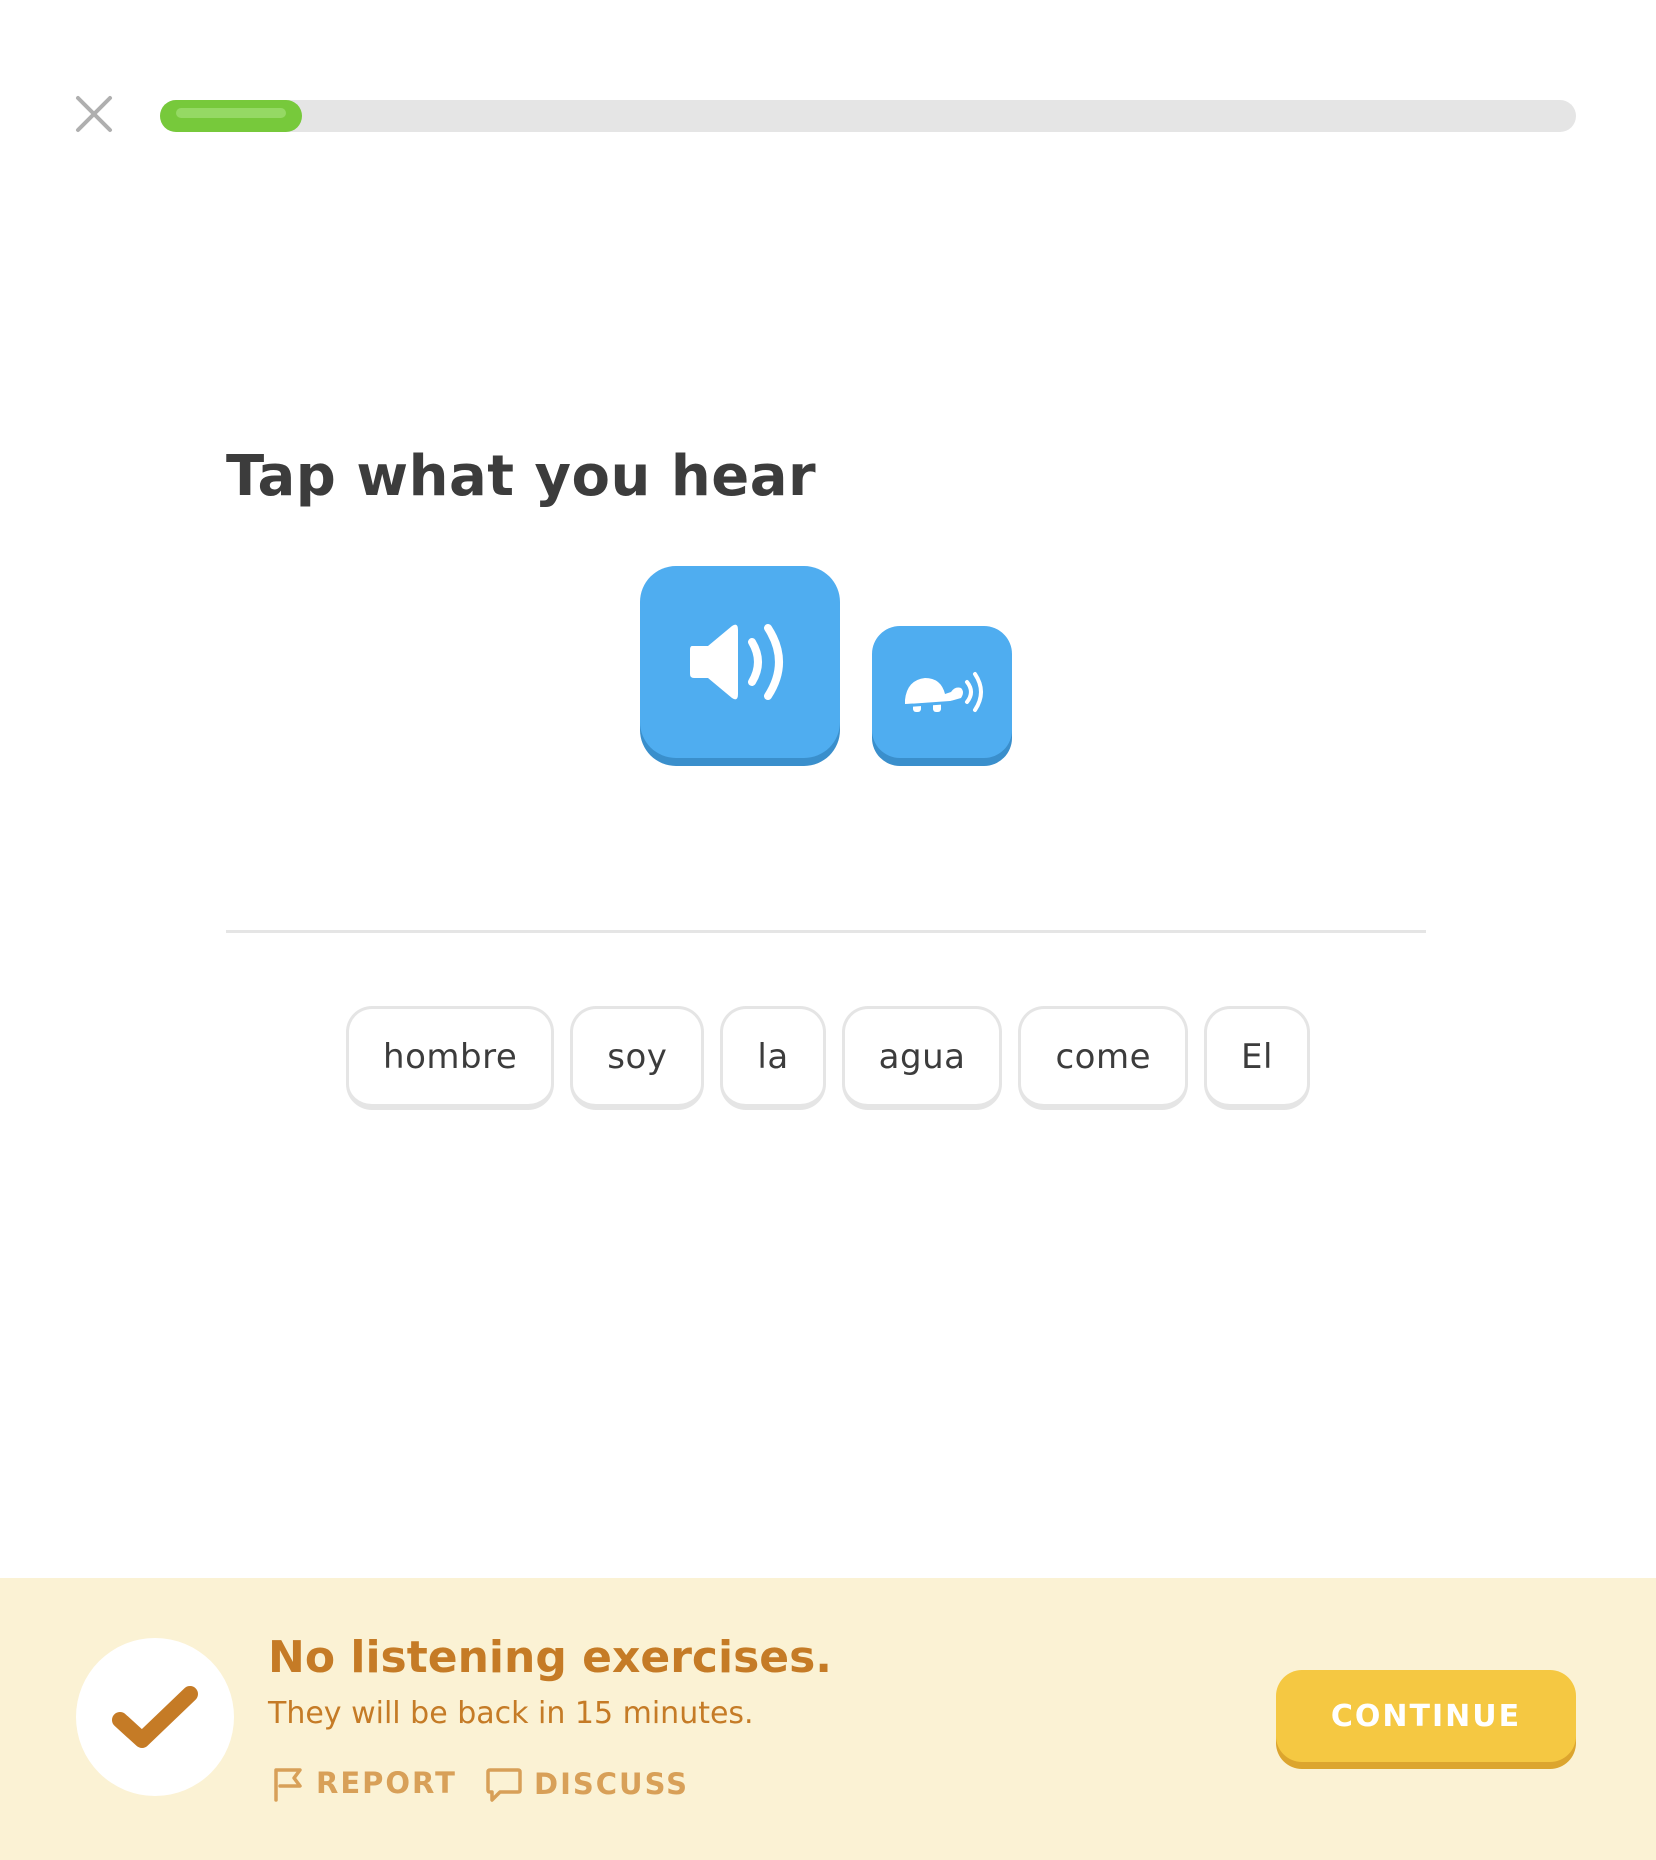  What do you see at coordinates (521, 476) in the screenshot?
I see `challenge-prompt: Tap what you hear` at bounding box center [521, 476].